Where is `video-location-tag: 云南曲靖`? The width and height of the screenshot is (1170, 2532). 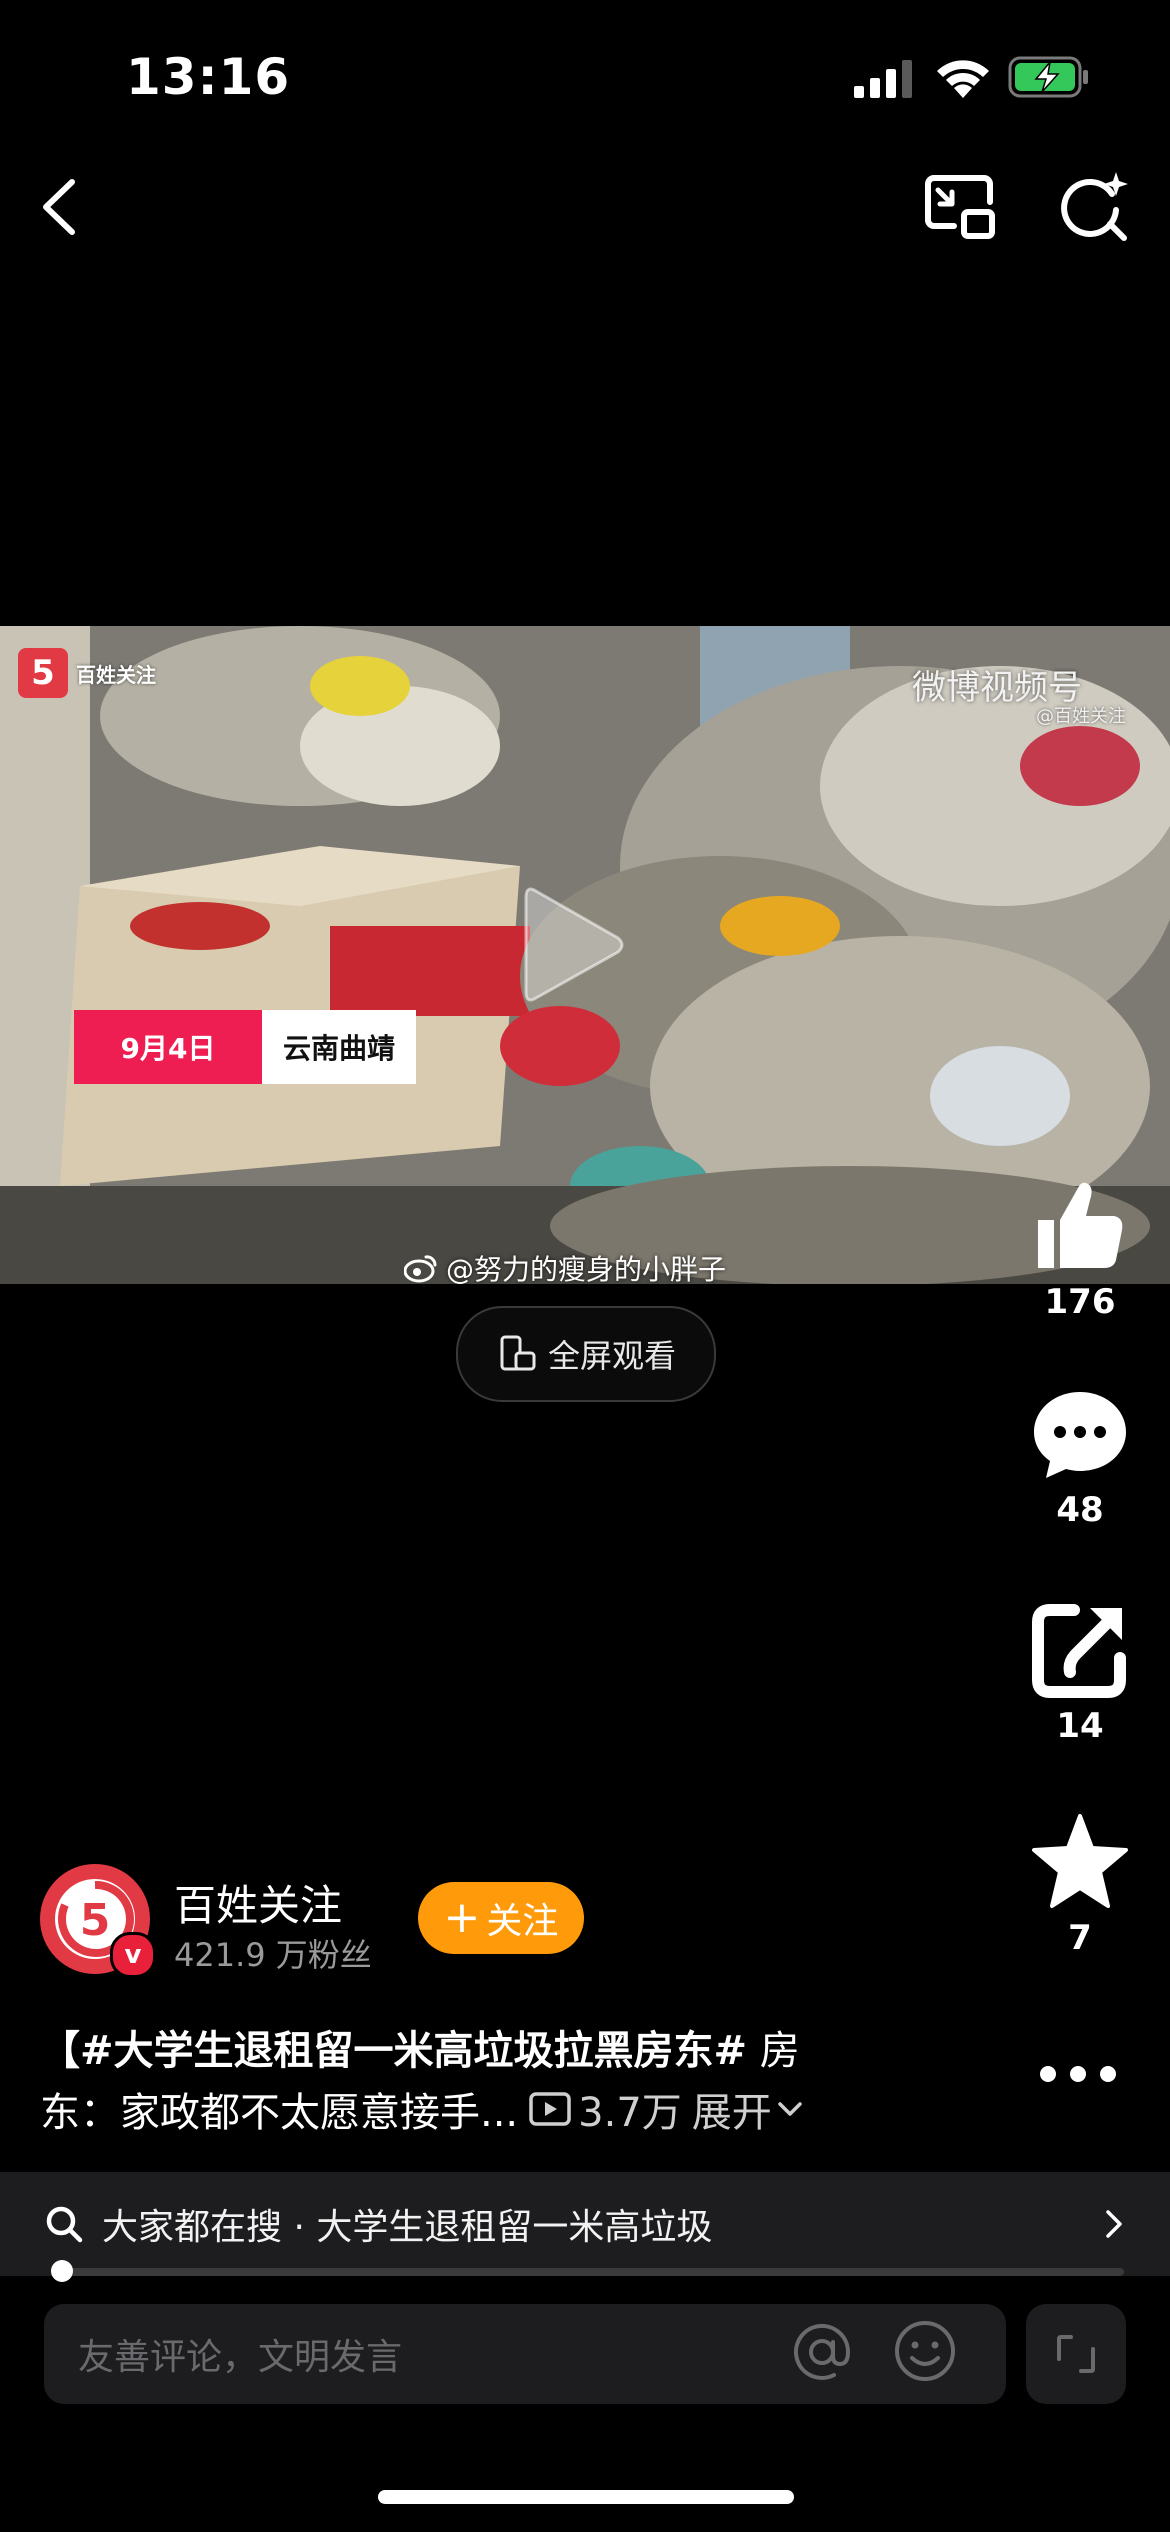
video-location-tag: 云南曲靖 is located at coordinates (339, 1047).